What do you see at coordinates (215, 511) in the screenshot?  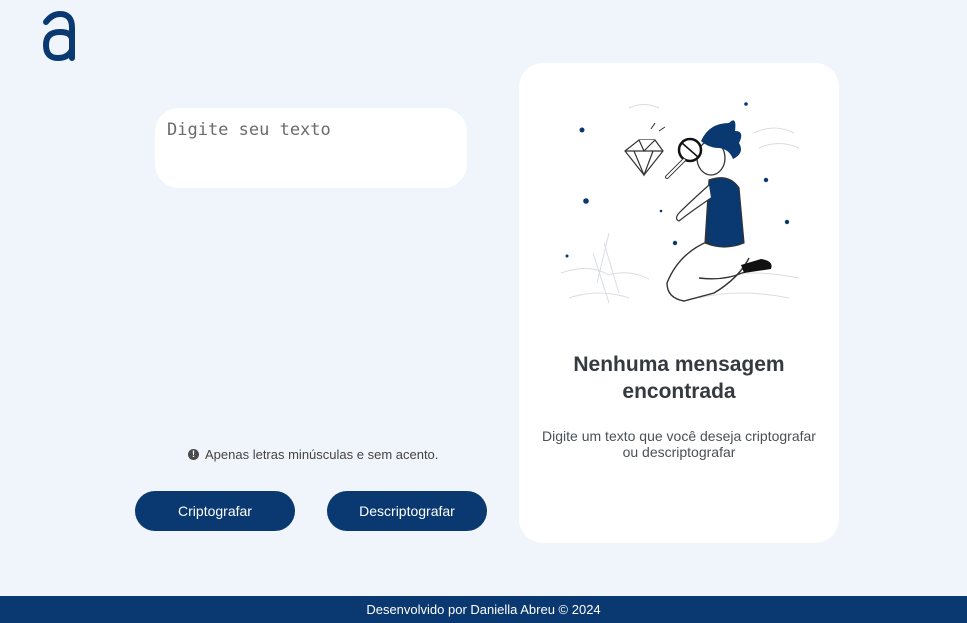 I see `encrypt-button: Criptografar` at bounding box center [215, 511].